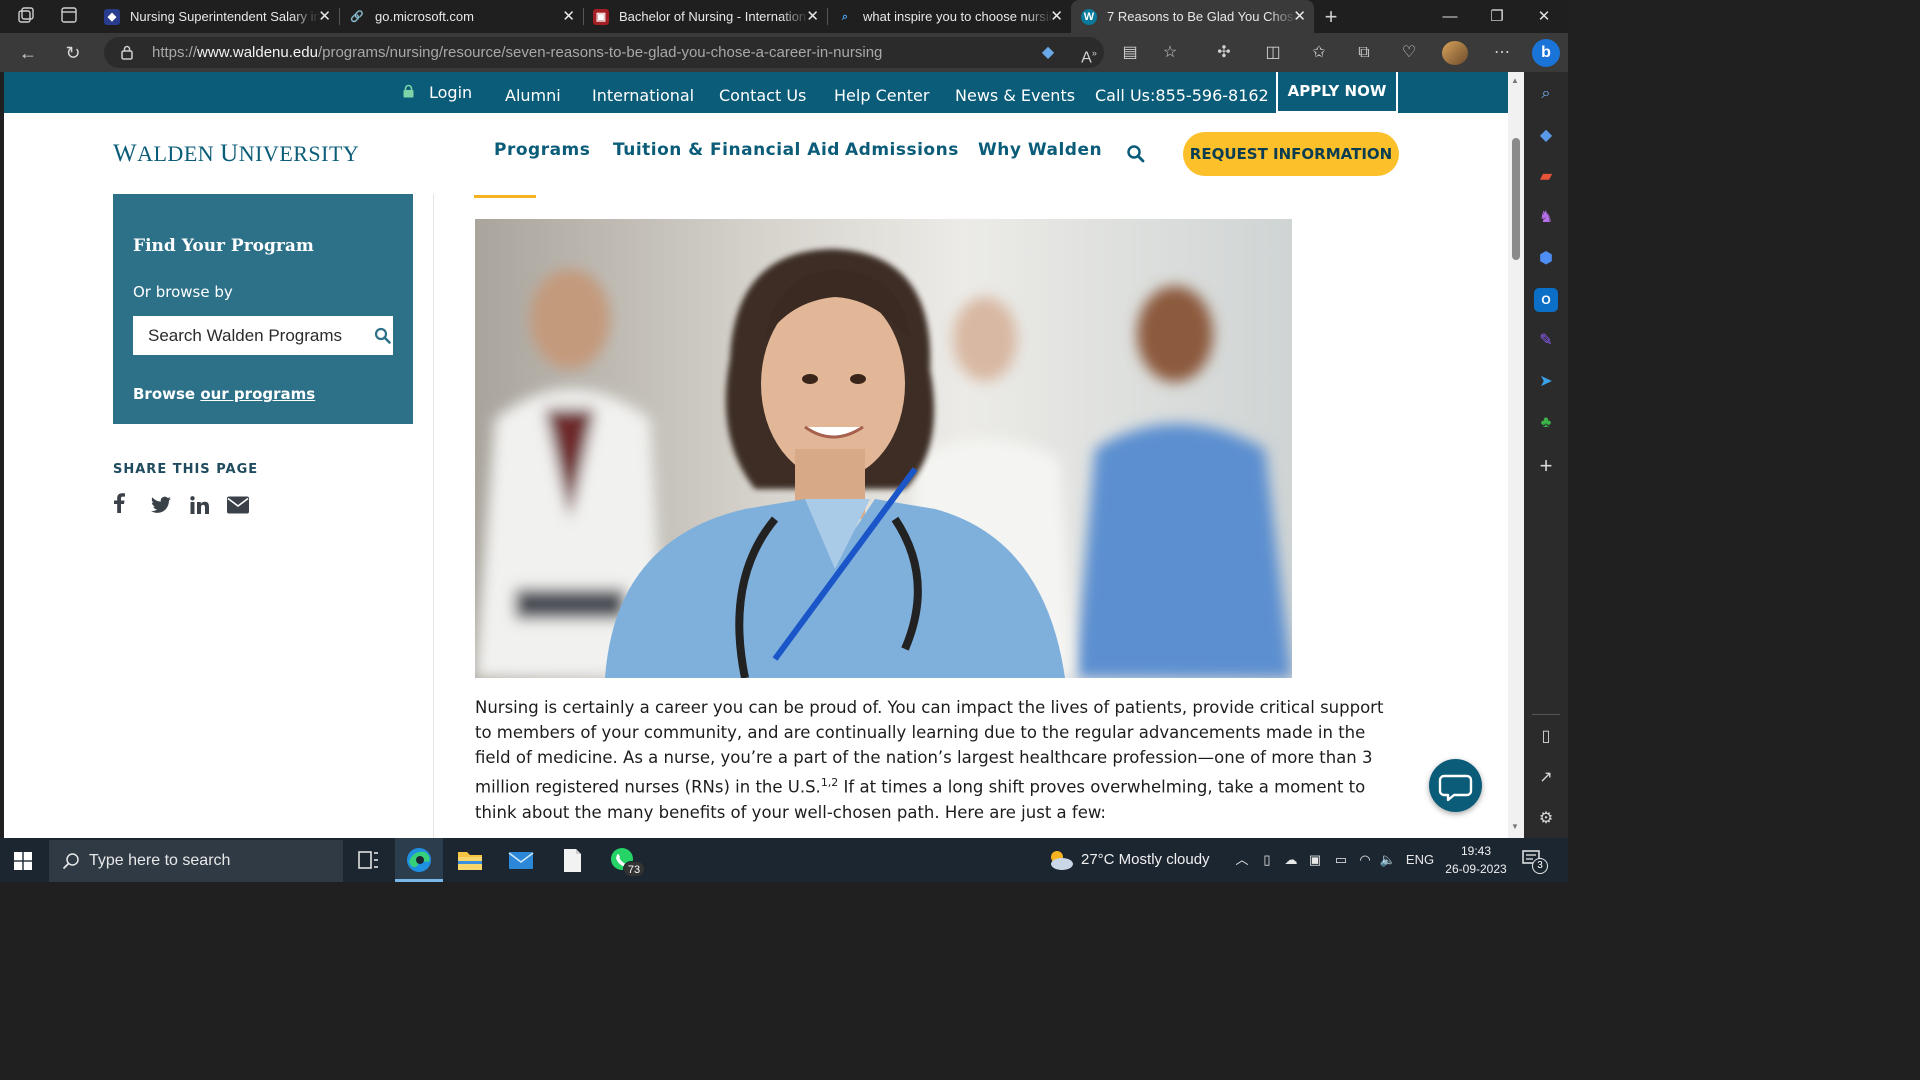 This screenshot has width=1920, height=1080. I want to click on linkedin-icon, so click(199, 505).